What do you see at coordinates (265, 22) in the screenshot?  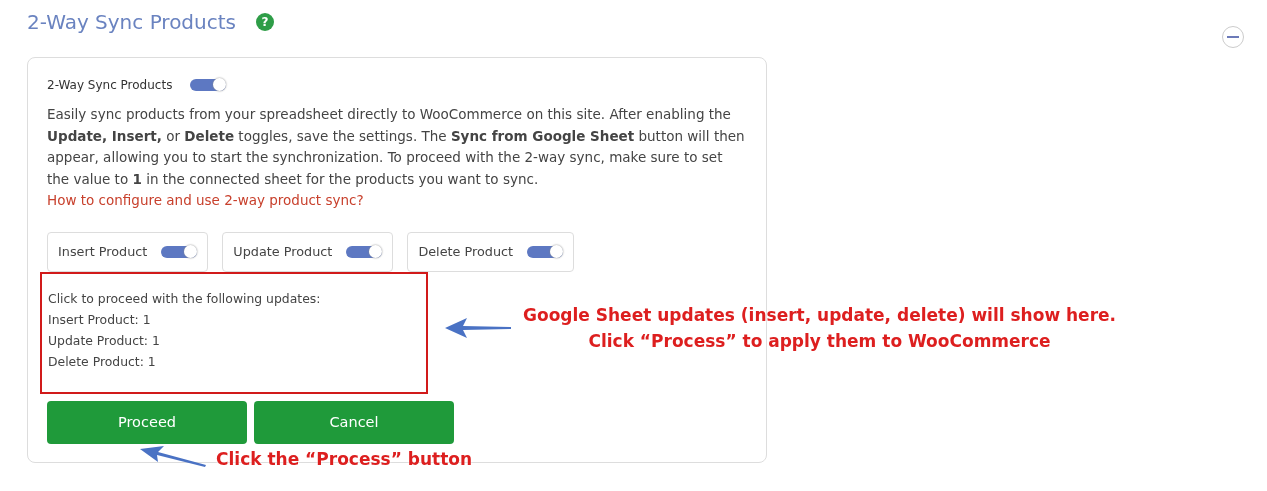 I see `help-icon: ?` at bounding box center [265, 22].